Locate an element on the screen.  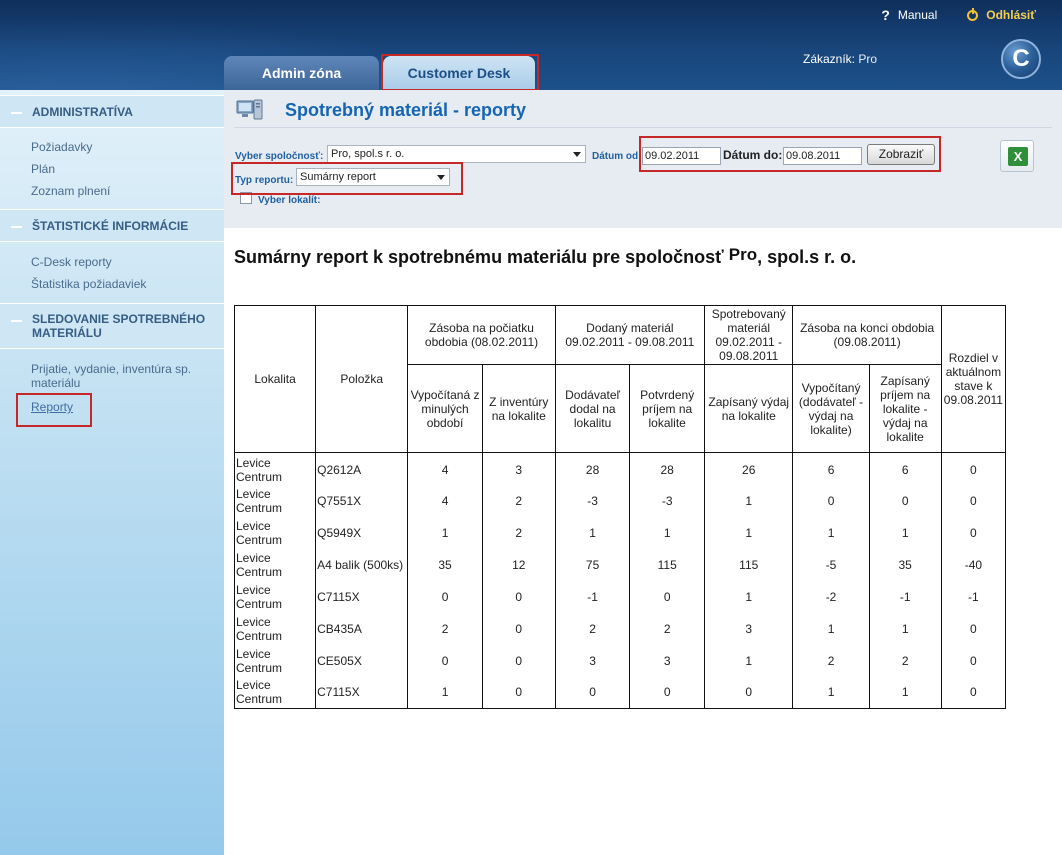
sidebar-section-statisticke: ŠTATISTICKÉ INFORMÁCIE is located at coordinates (112, 225).